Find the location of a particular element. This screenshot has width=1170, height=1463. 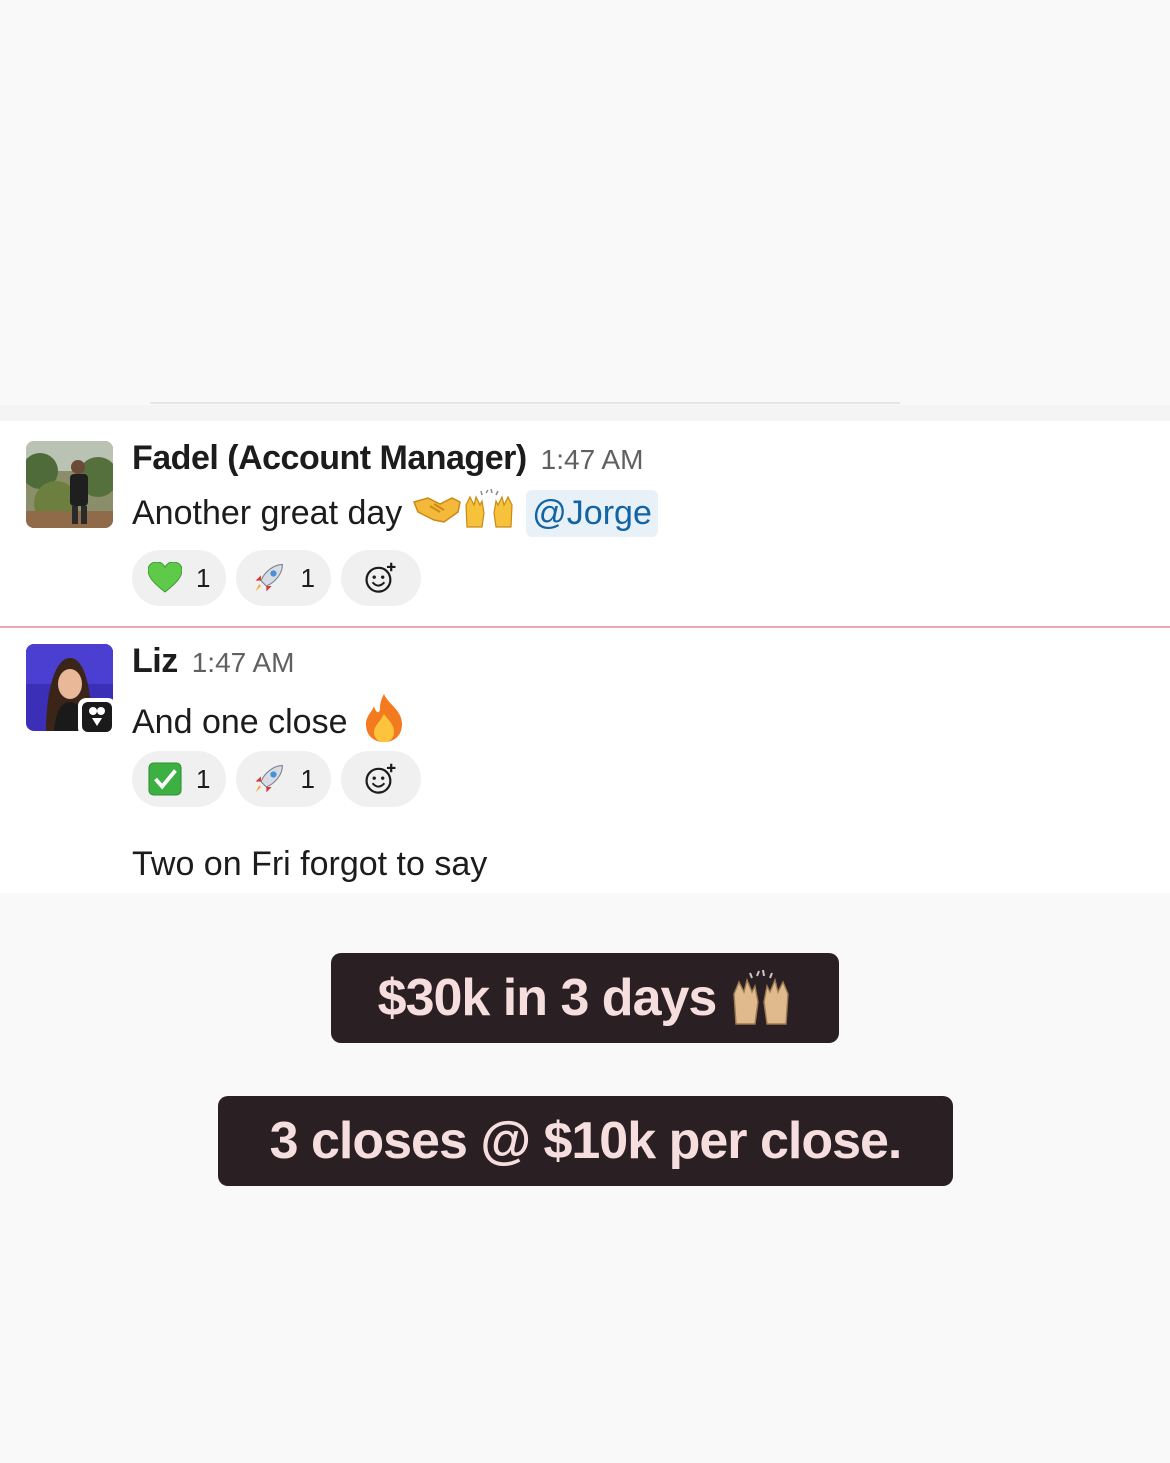

avatar is located at coordinates (69, 484).